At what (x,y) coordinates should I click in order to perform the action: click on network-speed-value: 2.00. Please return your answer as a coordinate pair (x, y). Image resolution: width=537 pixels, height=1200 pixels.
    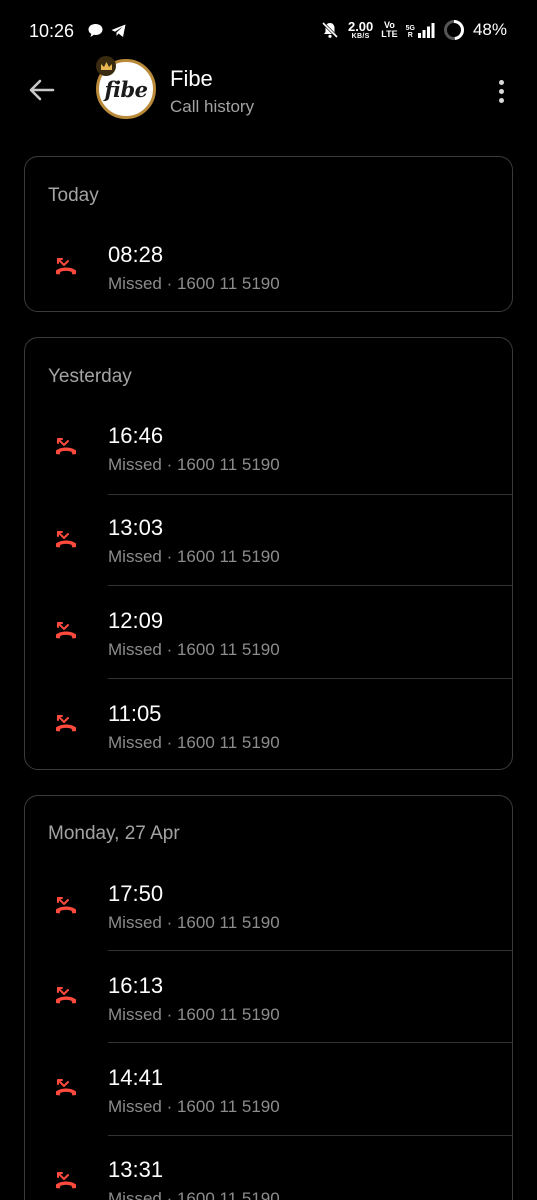
    Looking at the image, I should click on (360, 26).